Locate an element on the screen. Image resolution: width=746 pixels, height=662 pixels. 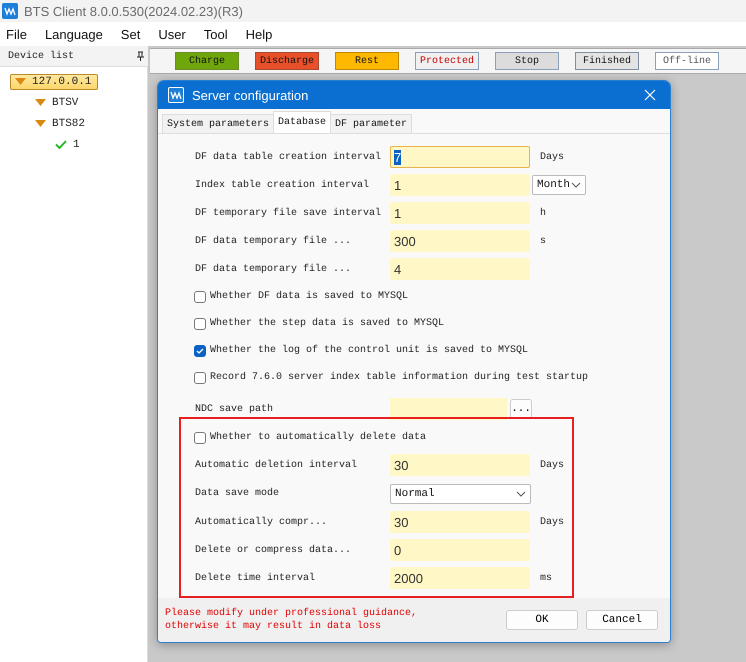
status-legend-item: Discharge is located at coordinates (287, 61).